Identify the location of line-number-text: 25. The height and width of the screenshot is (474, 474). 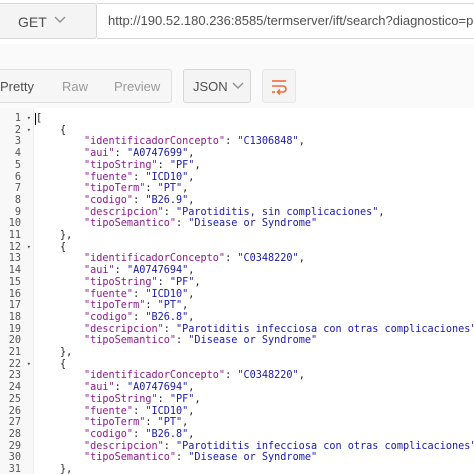
(14, 399).